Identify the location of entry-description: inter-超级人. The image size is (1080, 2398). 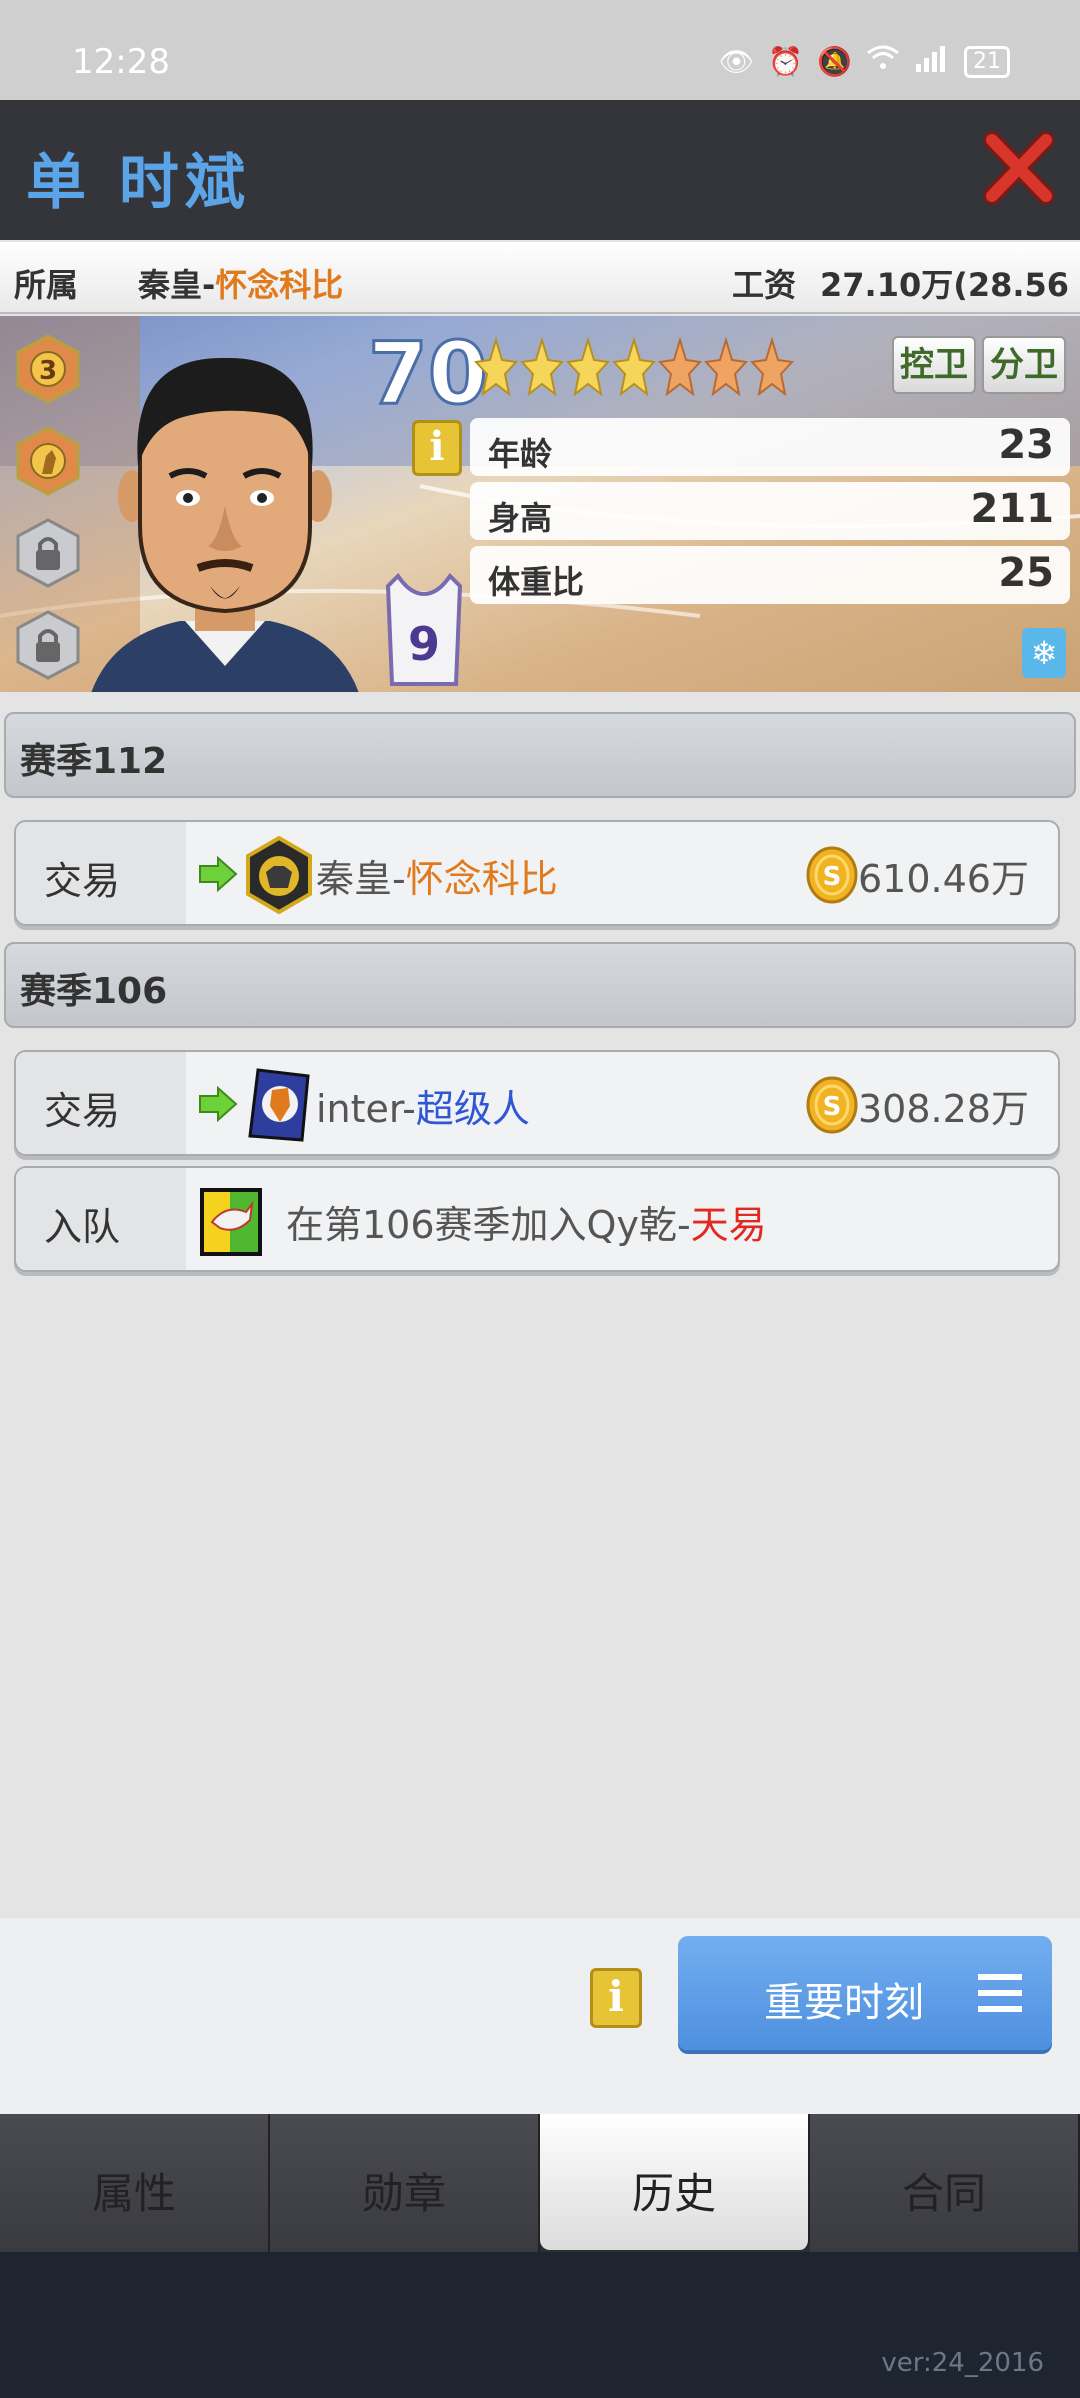
(423, 1105).